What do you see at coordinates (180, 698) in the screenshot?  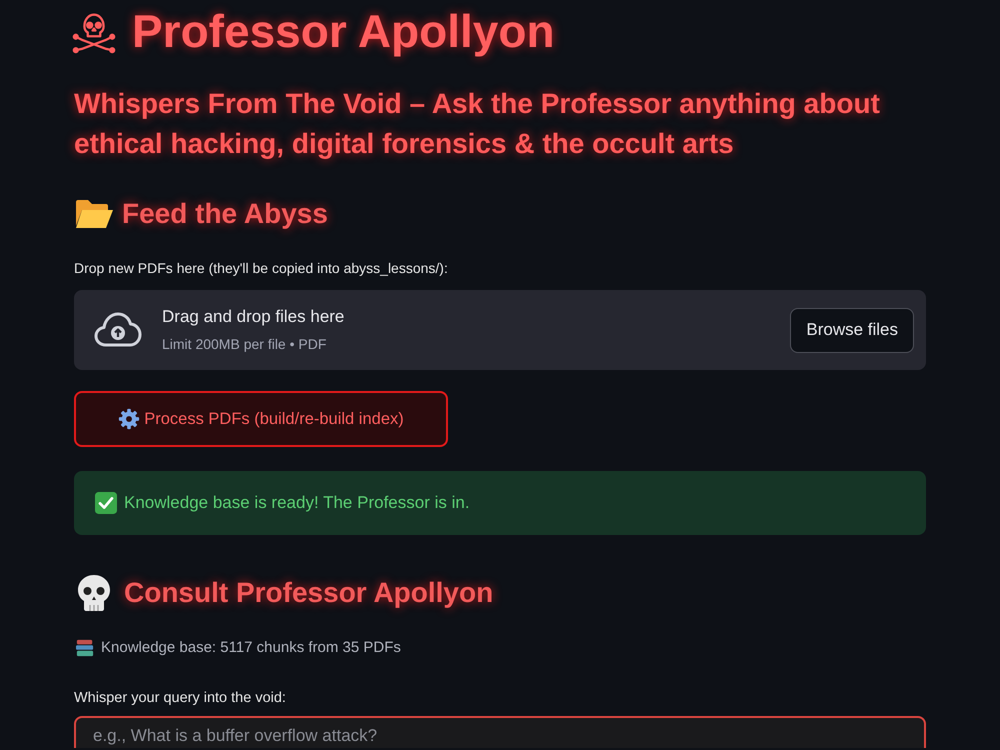 I see `query-label: Whisper your query into the void:` at bounding box center [180, 698].